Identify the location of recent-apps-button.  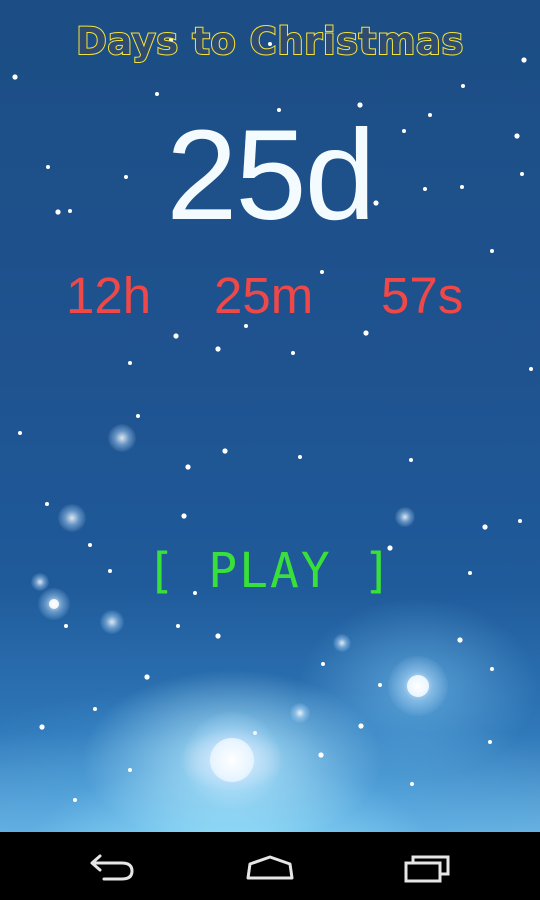
(428, 867).